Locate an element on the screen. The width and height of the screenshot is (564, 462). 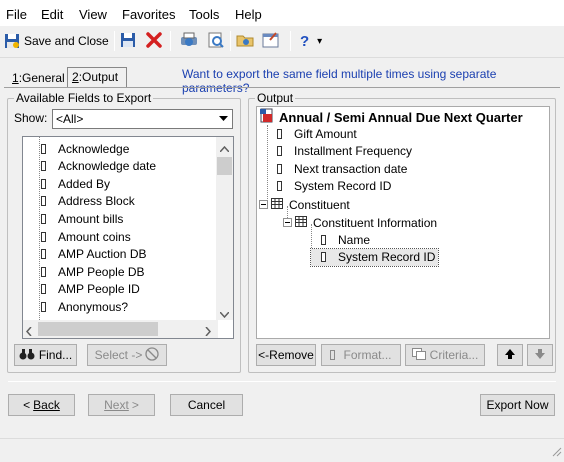
available-field-item: Address Block is located at coordinates (84, 201).